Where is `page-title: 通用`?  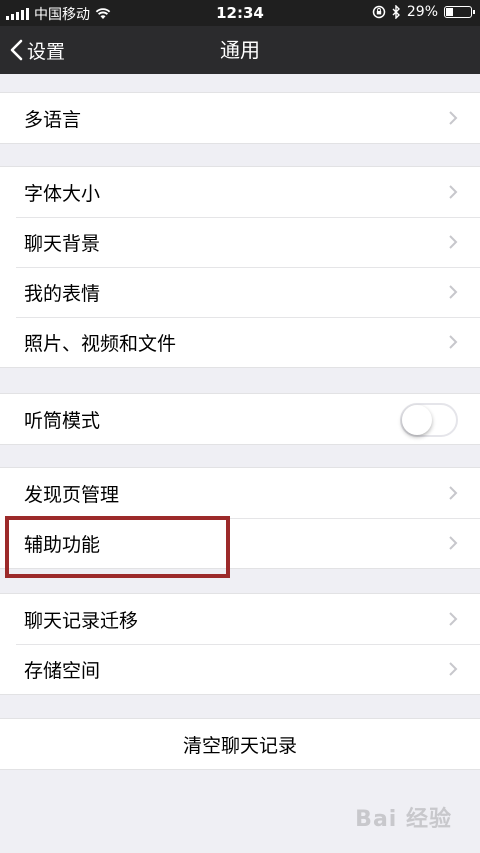
page-title: 通用 is located at coordinates (240, 50).